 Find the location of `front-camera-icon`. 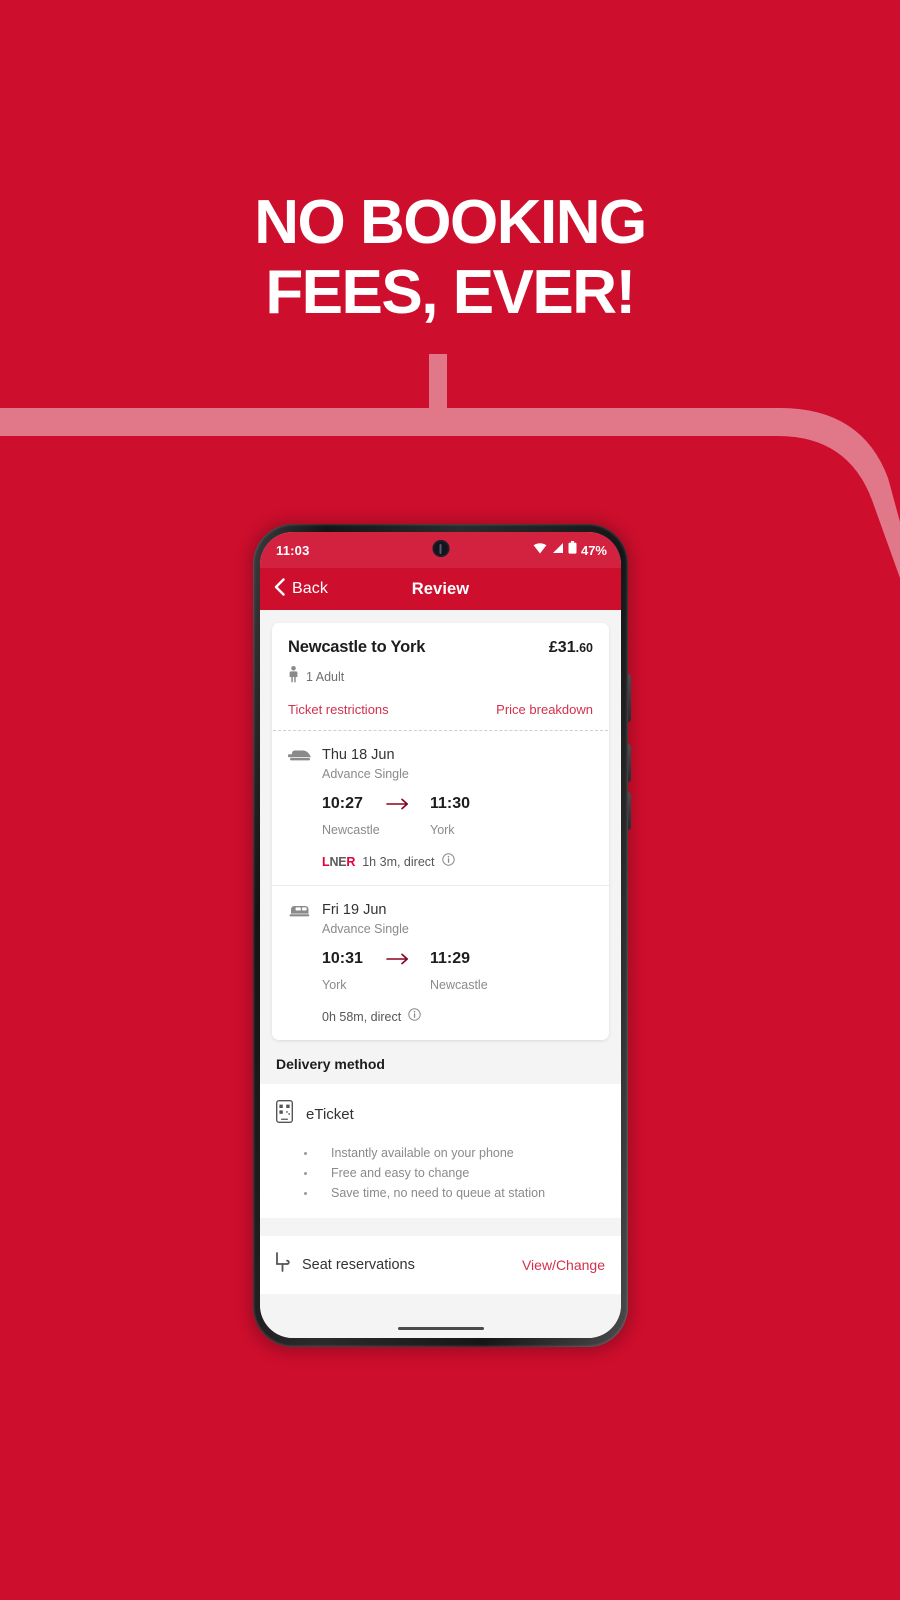

front-camera-icon is located at coordinates (440, 548).